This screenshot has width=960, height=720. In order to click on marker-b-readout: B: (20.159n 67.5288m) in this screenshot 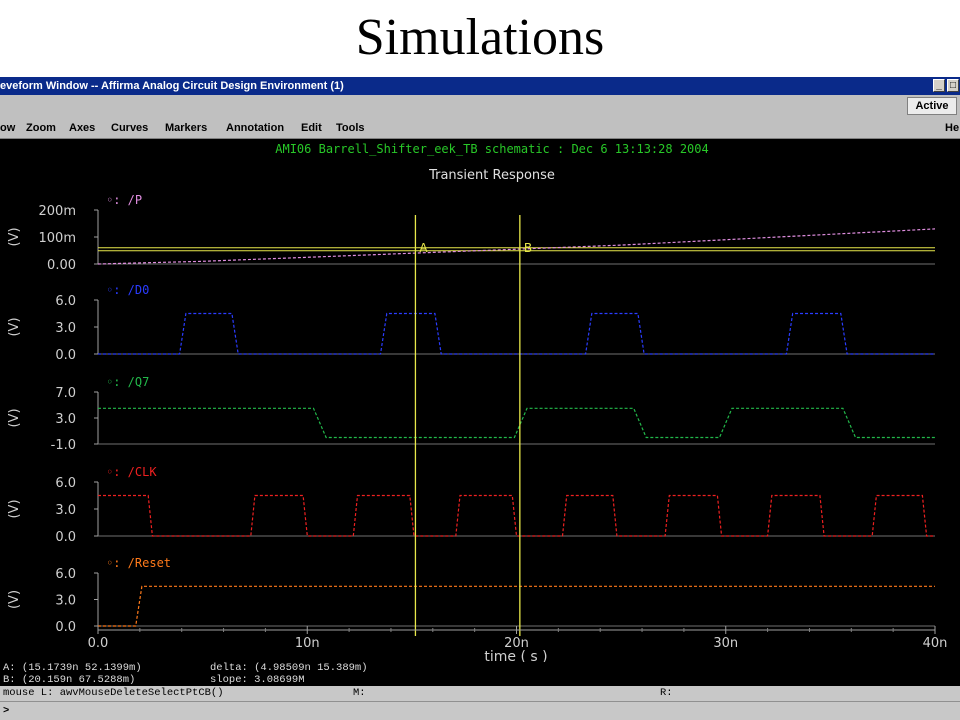, I will do `click(69, 680)`.